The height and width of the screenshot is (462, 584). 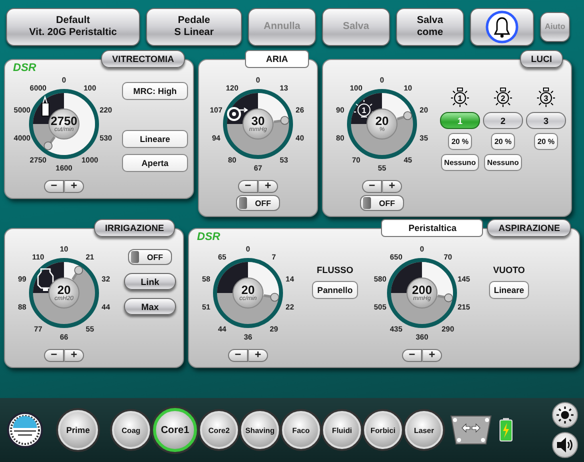 What do you see at coordinates (277, 59) in the screenshot?
I see `panel-title: ARIA` at bounding box center [277, 59].